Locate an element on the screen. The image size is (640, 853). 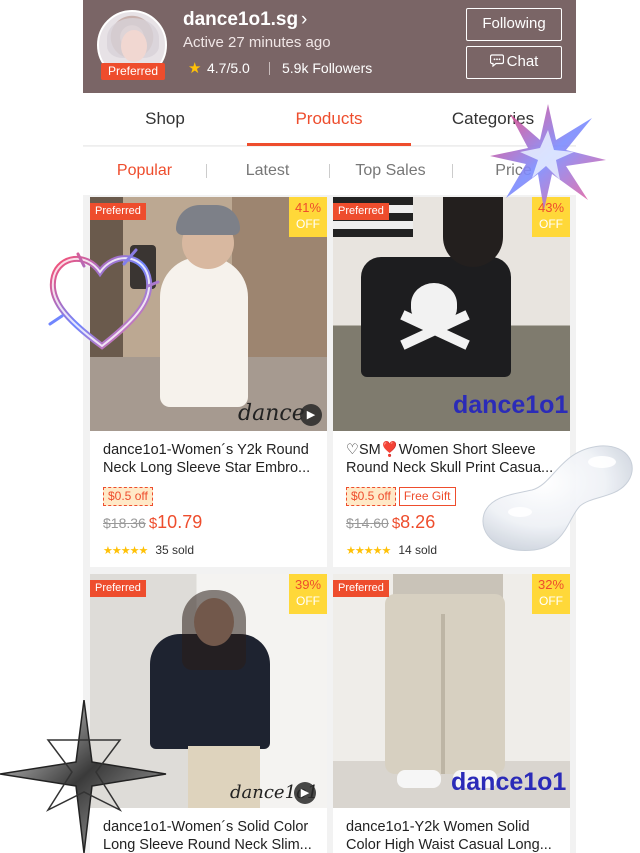
active-status: Active 27 minutes ago is located at coordinates (257, 42).